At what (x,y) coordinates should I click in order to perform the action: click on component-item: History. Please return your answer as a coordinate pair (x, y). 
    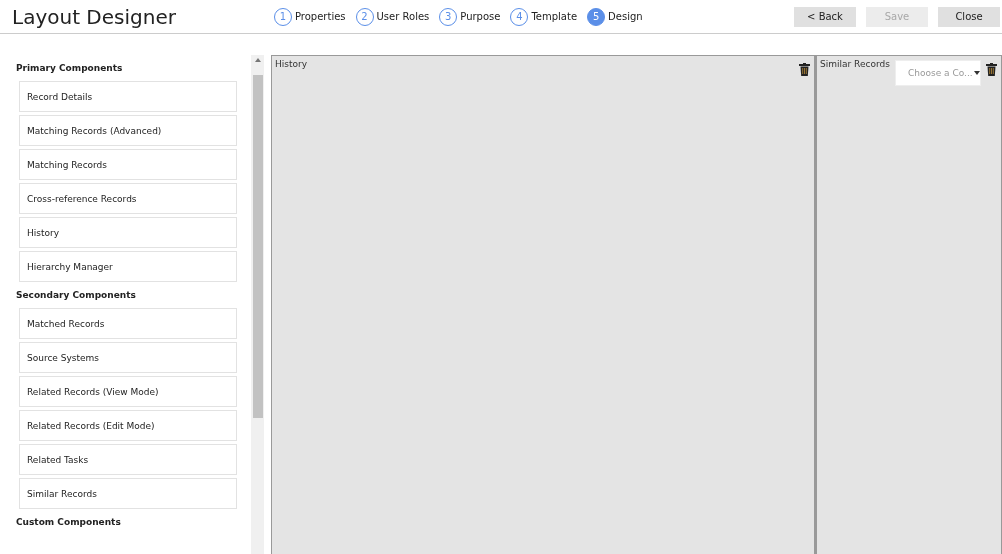
    Looking at the image, I should click on (128, 232).